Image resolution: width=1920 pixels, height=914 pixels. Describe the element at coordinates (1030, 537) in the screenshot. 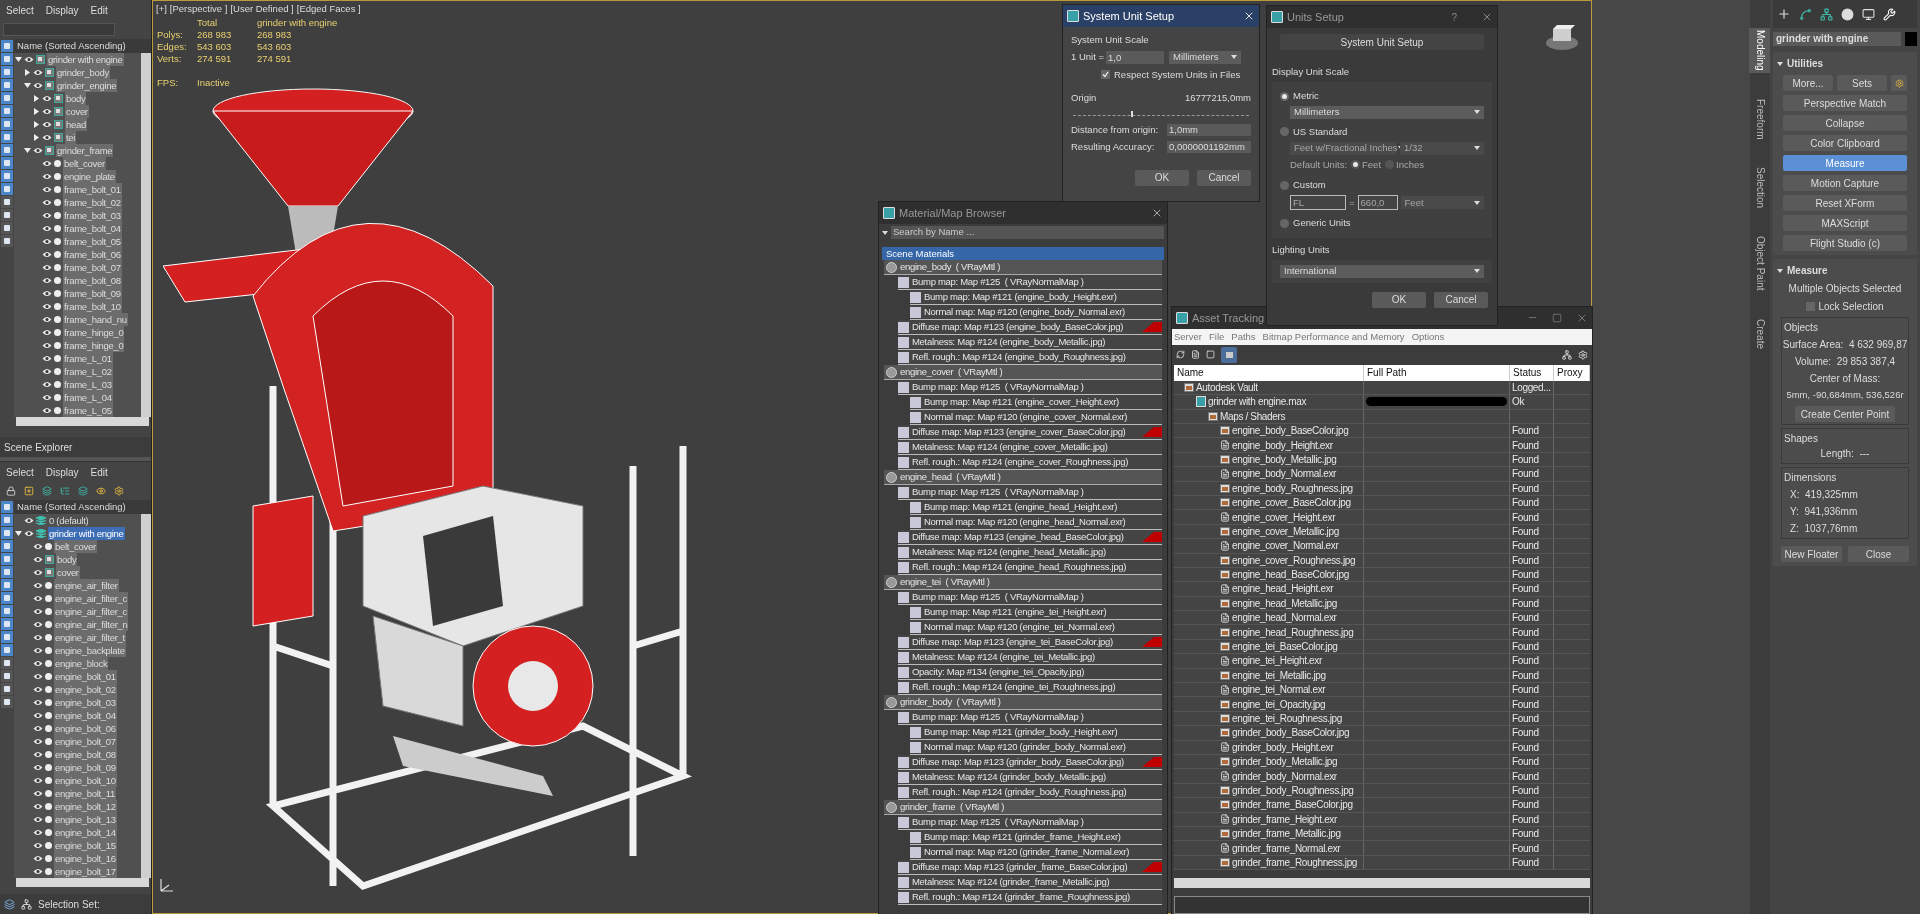

I see `map-row: Diffuse map: Map #123 (engine_head_BaseColor.jpg)` at that location.